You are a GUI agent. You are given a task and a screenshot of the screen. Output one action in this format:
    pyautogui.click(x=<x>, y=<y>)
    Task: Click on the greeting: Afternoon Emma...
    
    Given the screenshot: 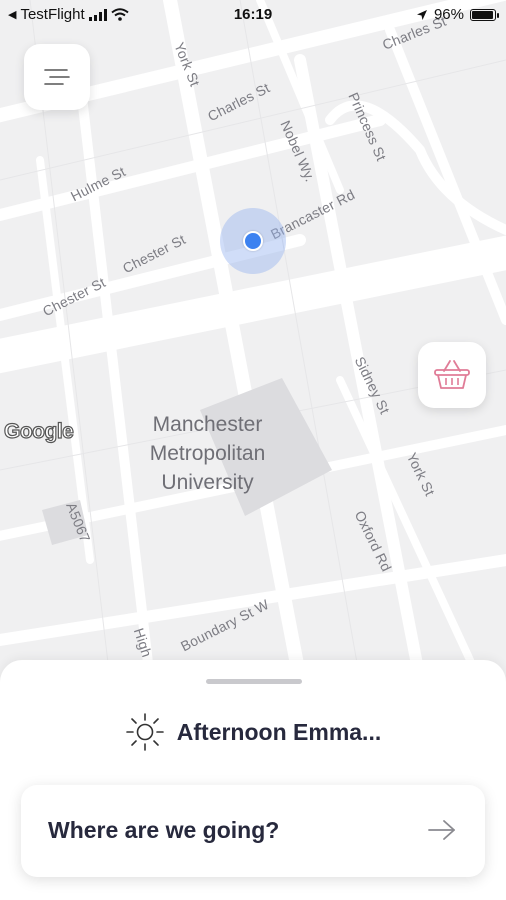 What is the action you would take?
    pyautogui.click(x=253, y=732)
    